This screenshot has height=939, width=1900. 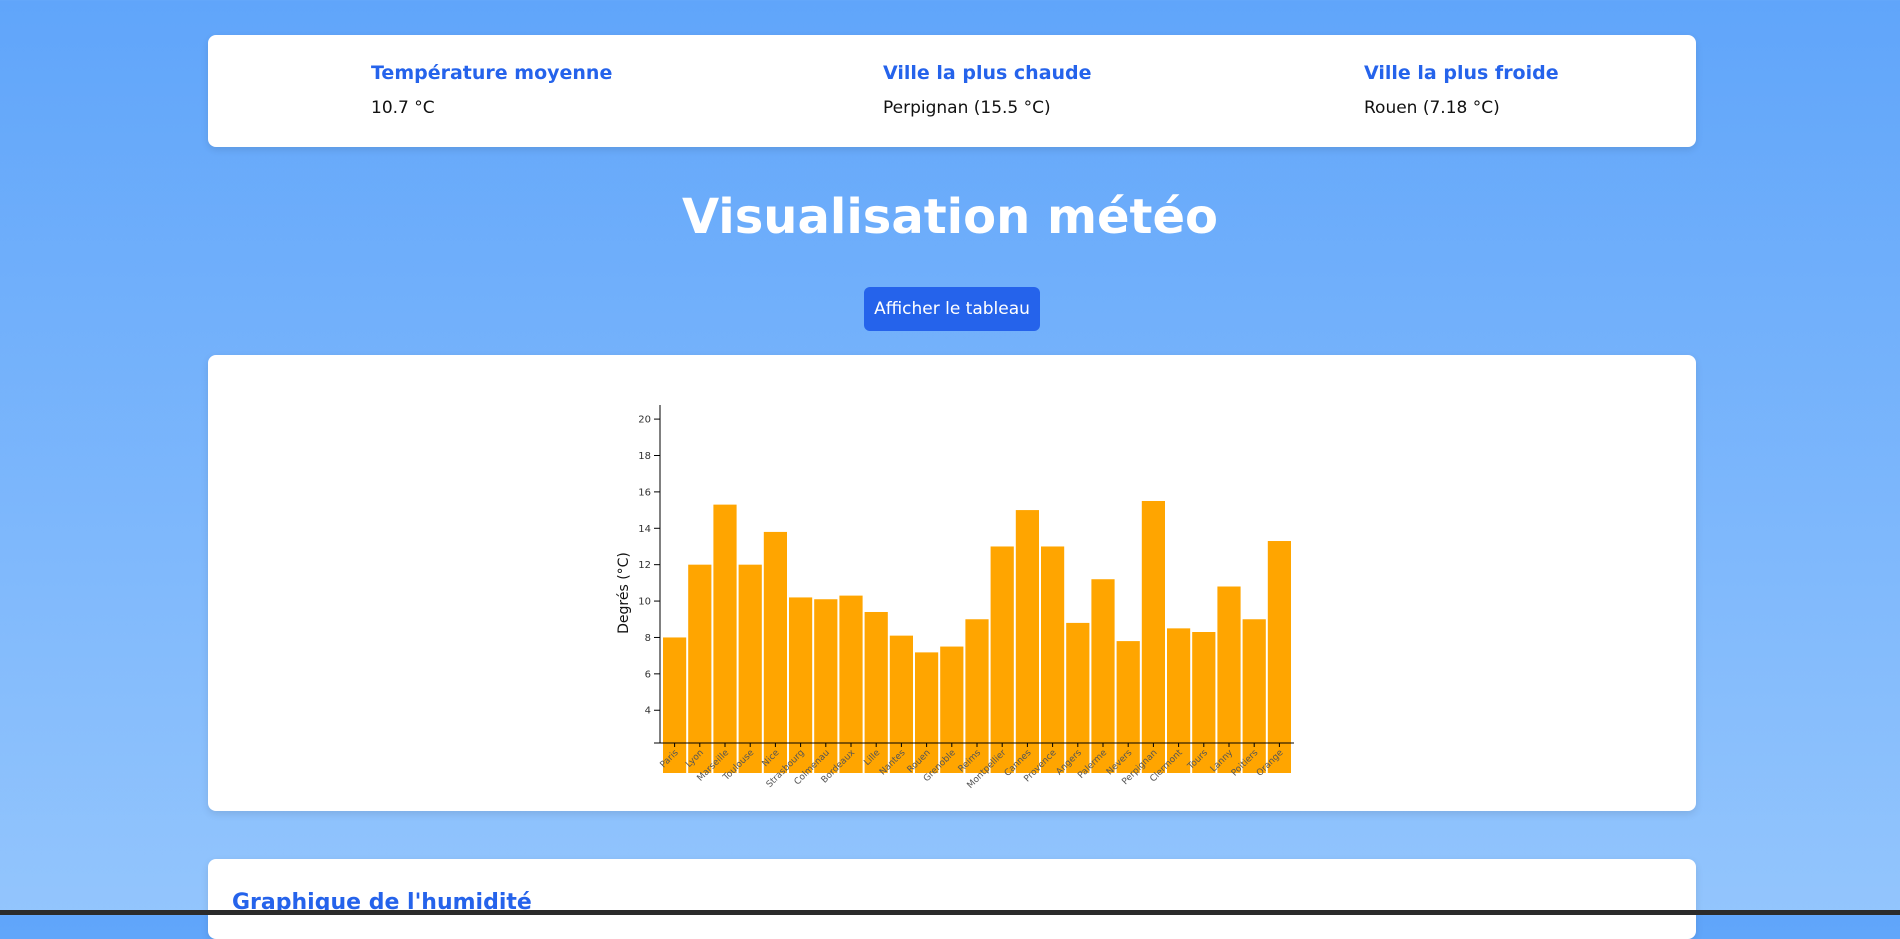 I want to click on y-tick-label: 12, so click(x=644, y=565).